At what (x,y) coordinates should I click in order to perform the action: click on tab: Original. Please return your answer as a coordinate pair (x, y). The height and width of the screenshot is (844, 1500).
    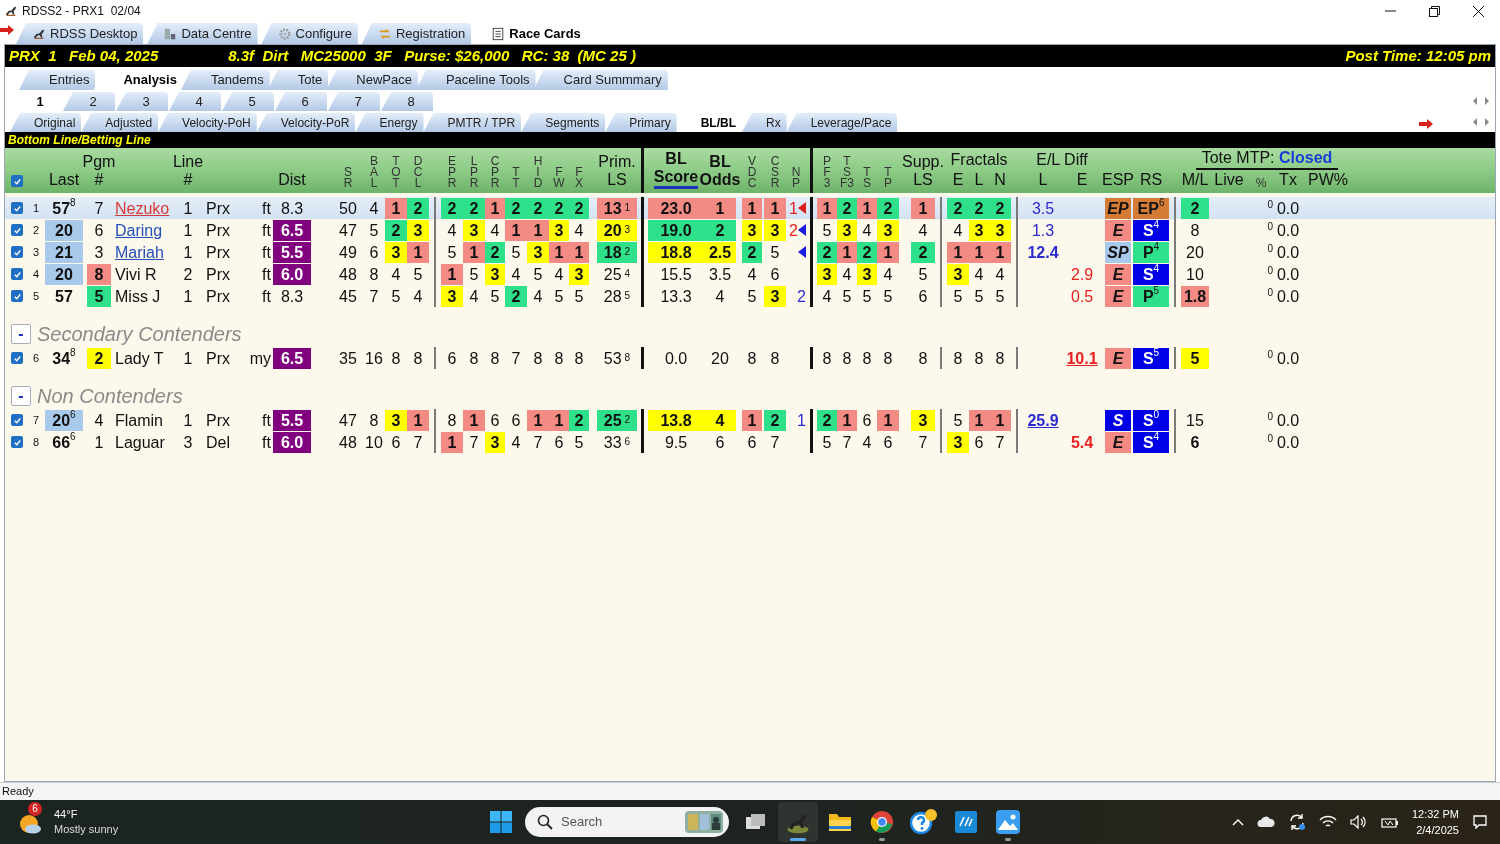
    Looking at the image, I should click on (46, 122).